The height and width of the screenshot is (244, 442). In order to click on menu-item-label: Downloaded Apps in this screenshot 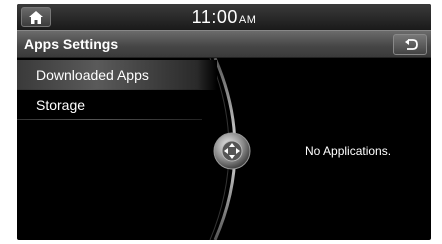, I will do `click(92, 75)`.